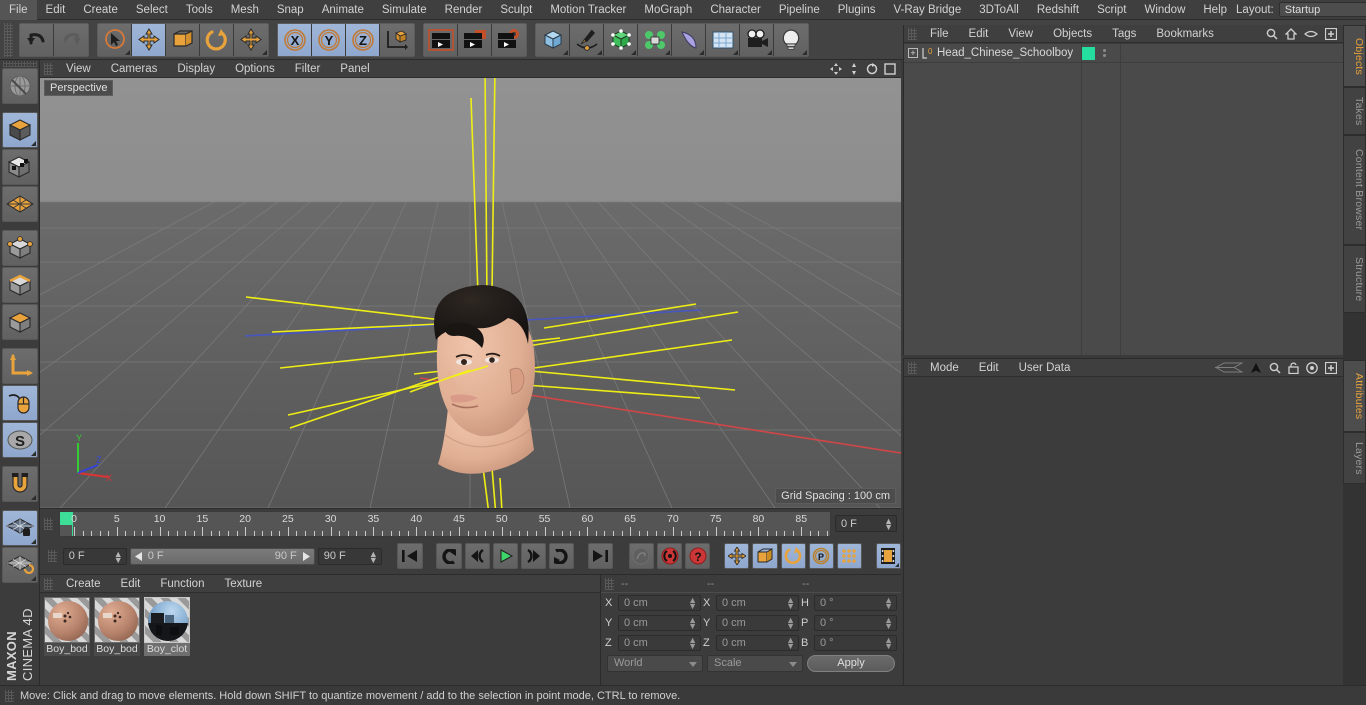 This screenshot has width=1366, height=705. Describe the element at coordinates (245, 10) in the screenshot. I see `menu-item-mesh: Mesh` at that location.